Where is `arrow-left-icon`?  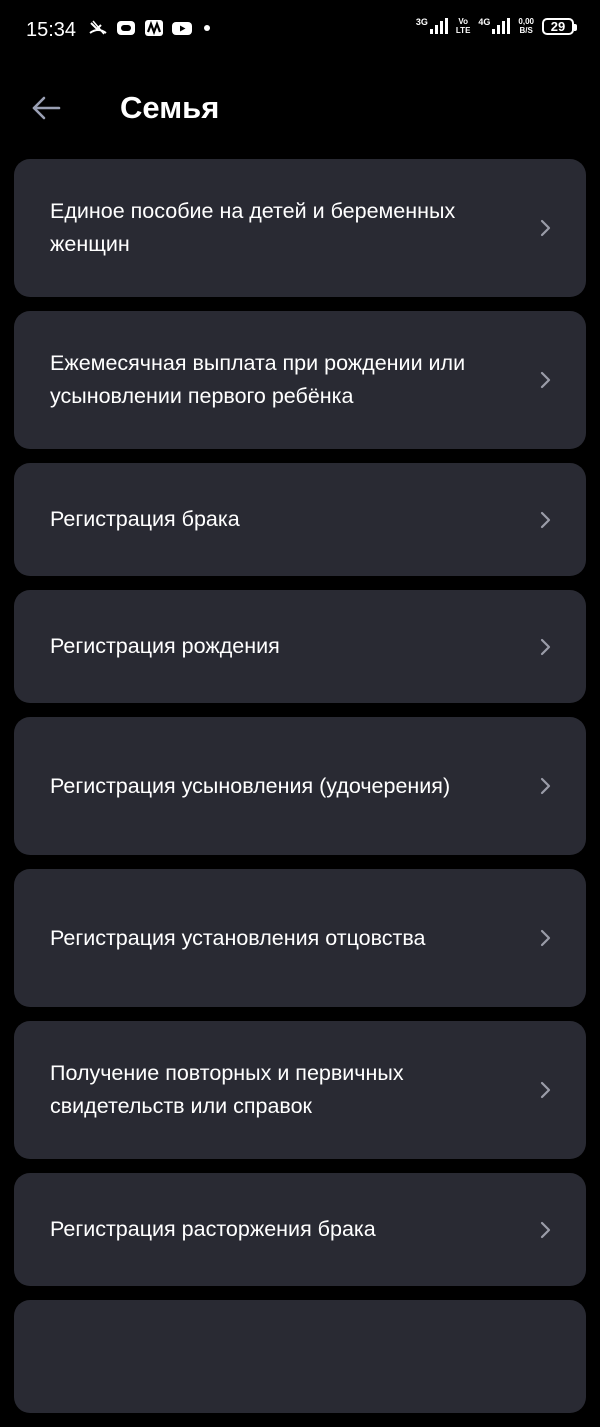
arrow-left-icon is located at coordinates (46, 108).